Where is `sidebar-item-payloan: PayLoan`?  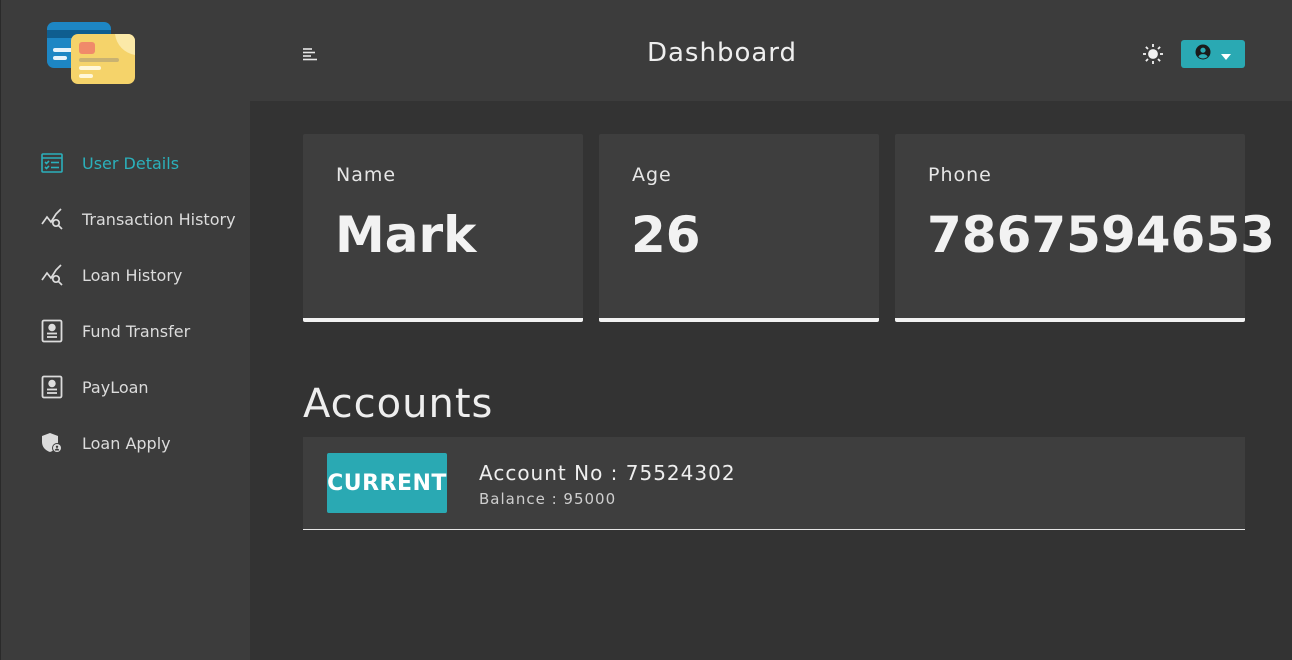
sidebar-item-payloan: PayLoan is located at coordinates (126, 387).